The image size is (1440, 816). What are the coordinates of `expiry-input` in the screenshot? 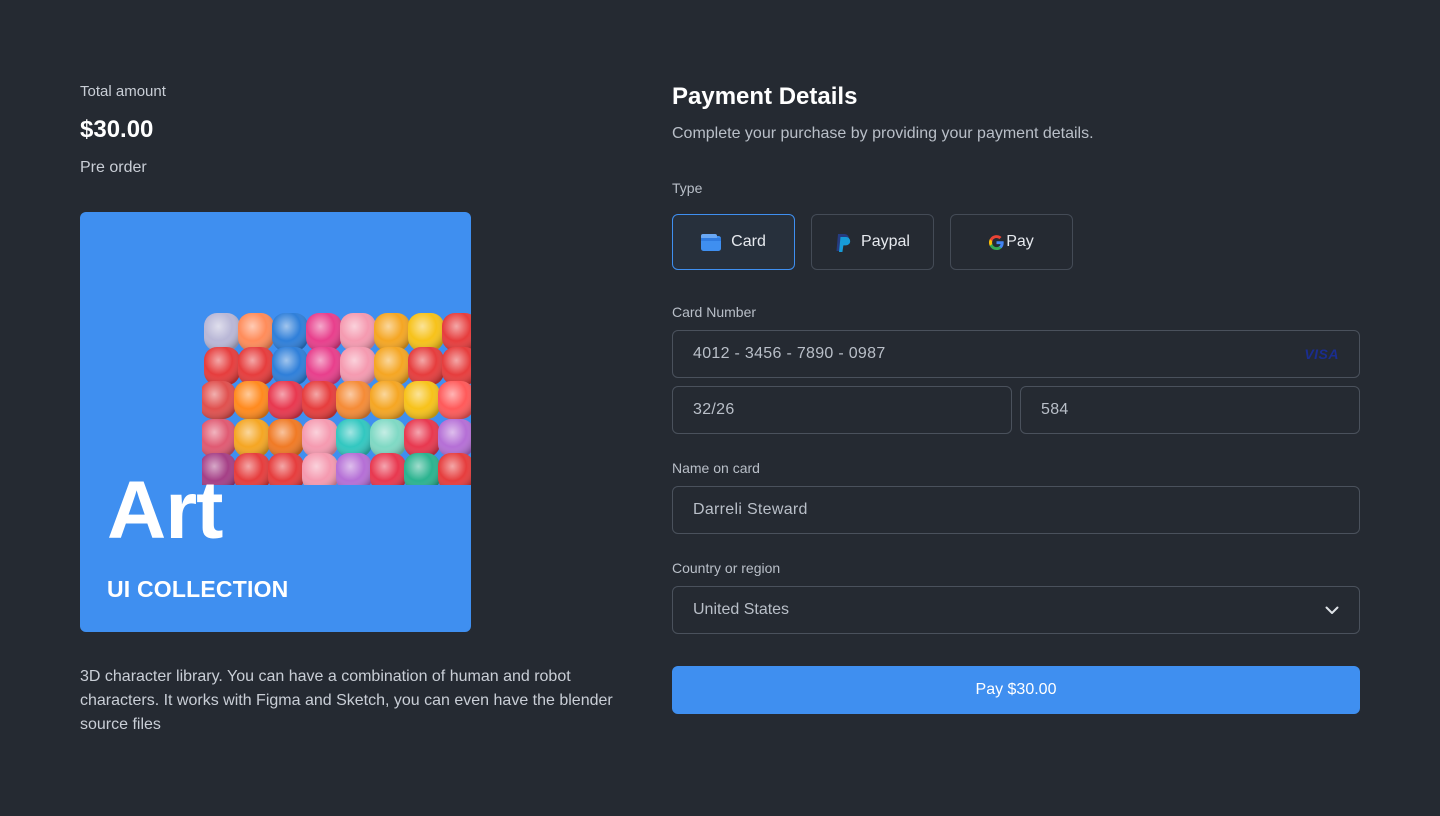 It's located at (842, 410).